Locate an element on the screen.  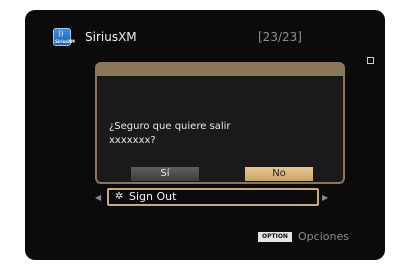
menu-item-label: Sign Out is located at coordinates (153, 196).